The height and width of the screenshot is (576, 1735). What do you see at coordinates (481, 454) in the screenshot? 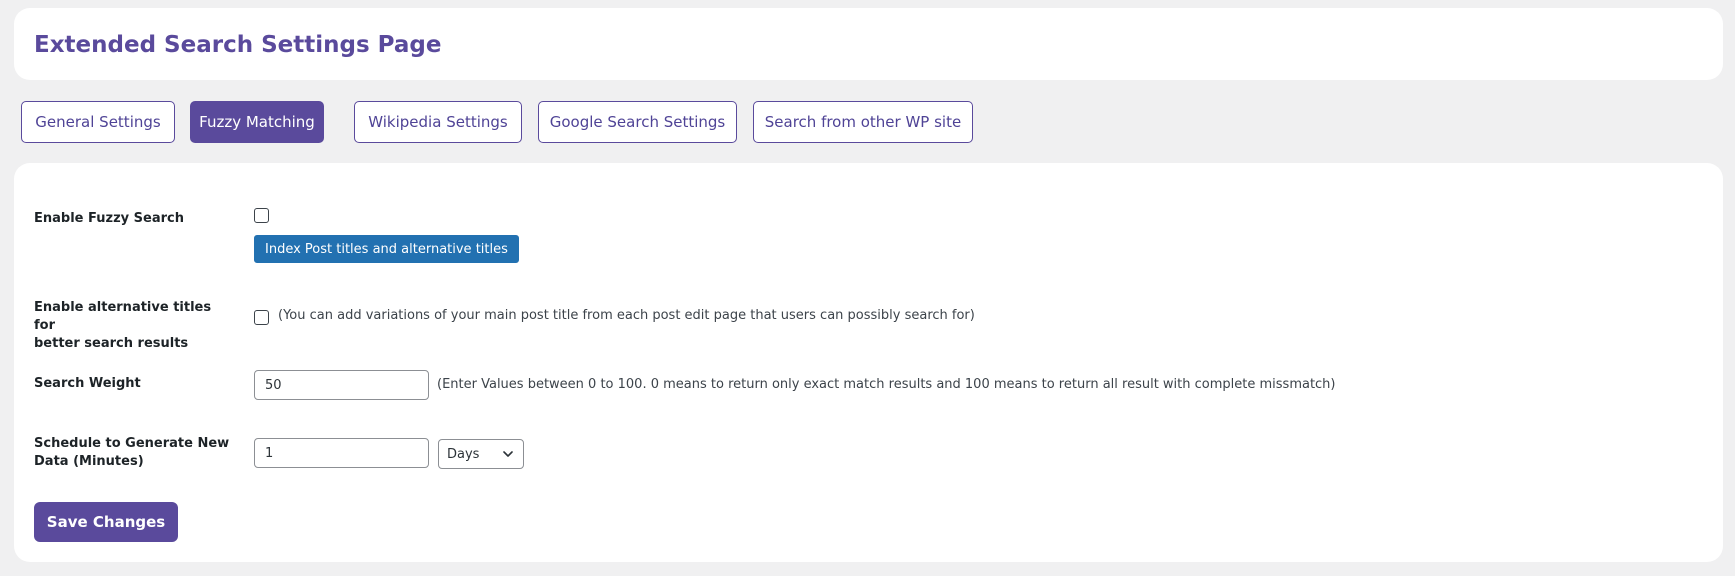
I see `schedule-unit-select: Days` at bounding box center [481, 454].